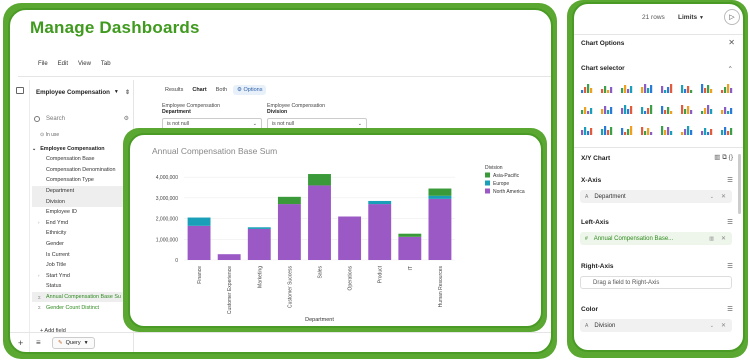  What do you see at coordinates (687, 109) in the screenshot?
I see `text-icon` at bounding box center [687, 109].